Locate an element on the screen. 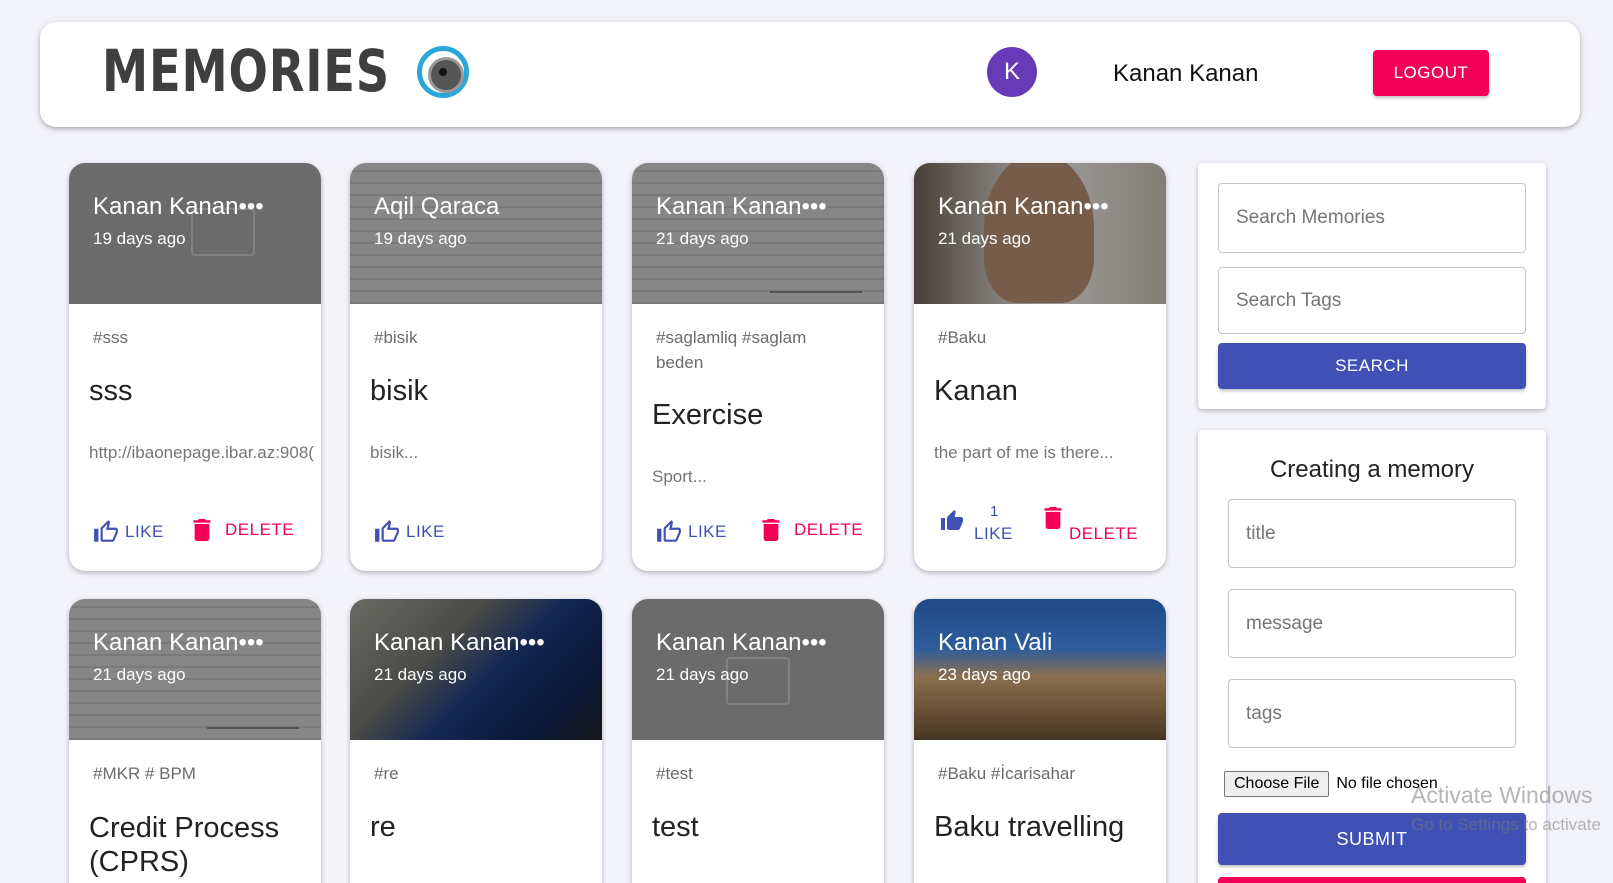  app-bar: MEMORIES K Kanan Kanan LOGOUT is located at coordinates (810, 74).